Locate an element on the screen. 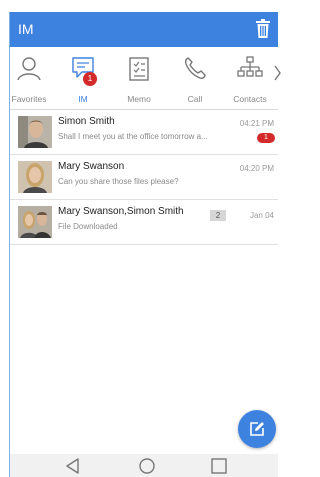 The image size is (320, 477). member-count-badge: 2 is located at coordinates (218, 215).